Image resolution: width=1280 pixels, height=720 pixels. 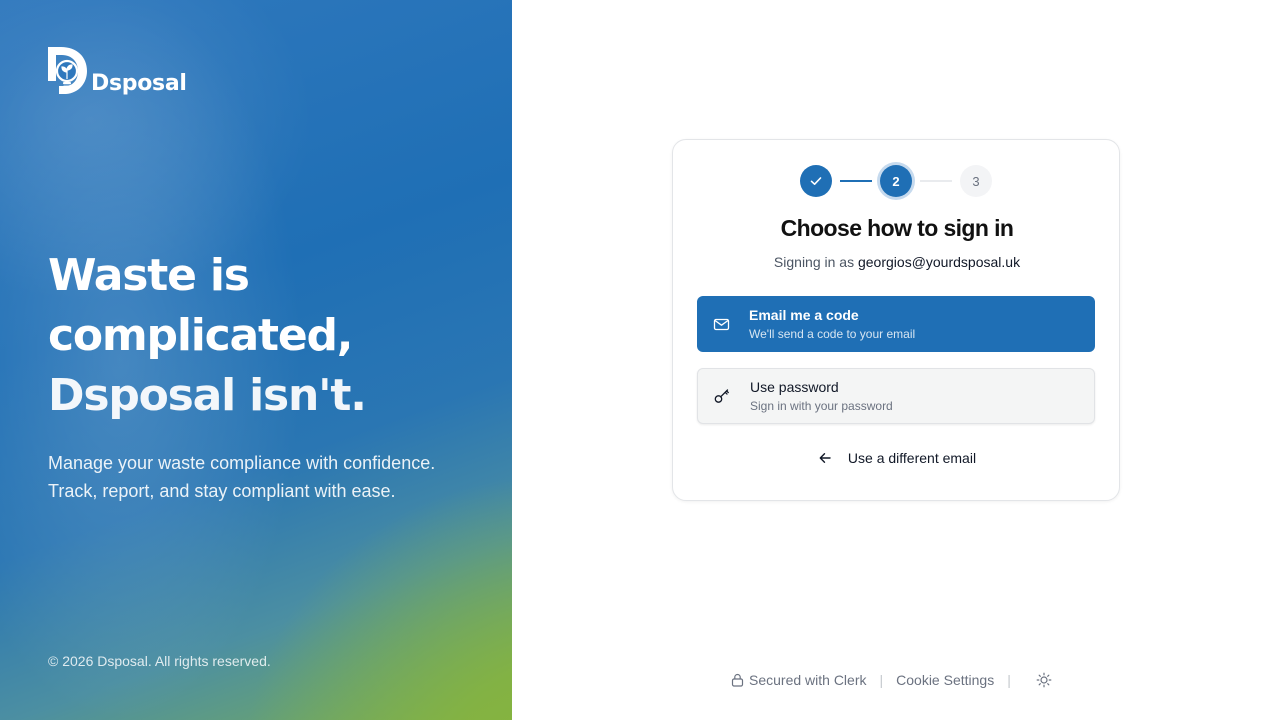 What do you see at coordinates (939, 262) in the screenshot?
I see `user-email: georgios@yourdsposal.uk` at bounding box center [939, 262].